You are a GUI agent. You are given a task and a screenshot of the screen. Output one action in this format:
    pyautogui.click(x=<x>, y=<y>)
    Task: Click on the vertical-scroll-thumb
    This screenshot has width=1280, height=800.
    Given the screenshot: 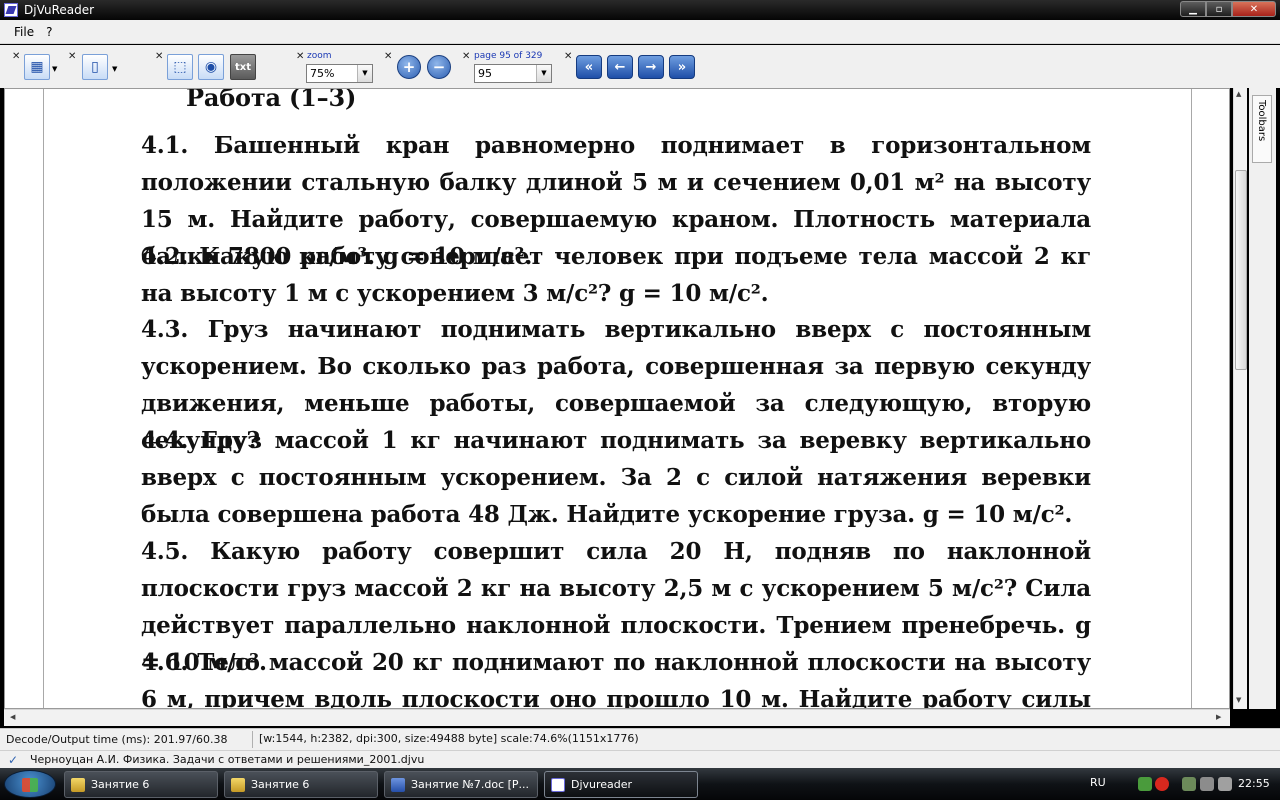 What is the action you would take?
    pyautogui.click(x=1241, y=270)
    